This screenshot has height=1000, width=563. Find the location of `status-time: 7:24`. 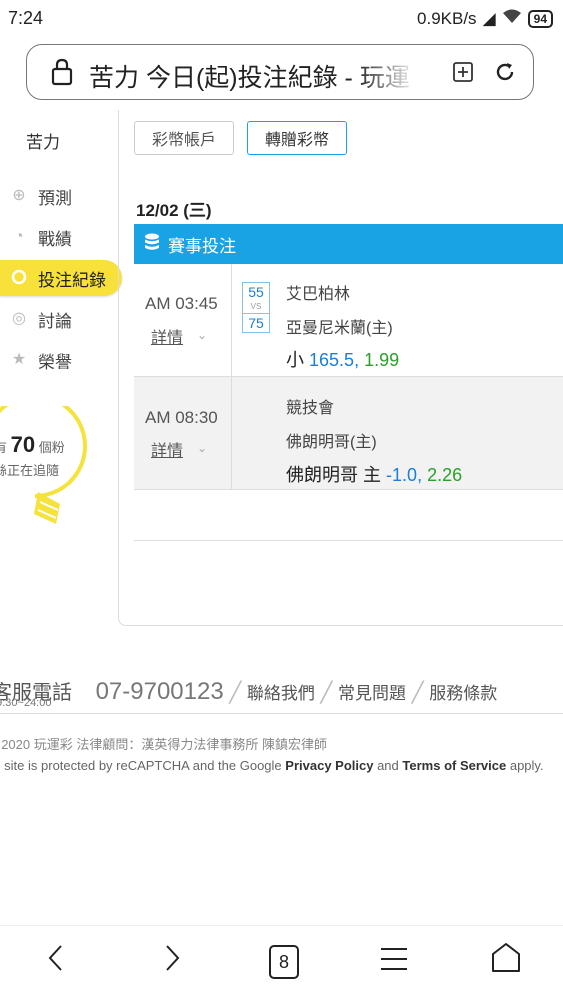

status-time: 7:24 is located at coordinates (26, 18).